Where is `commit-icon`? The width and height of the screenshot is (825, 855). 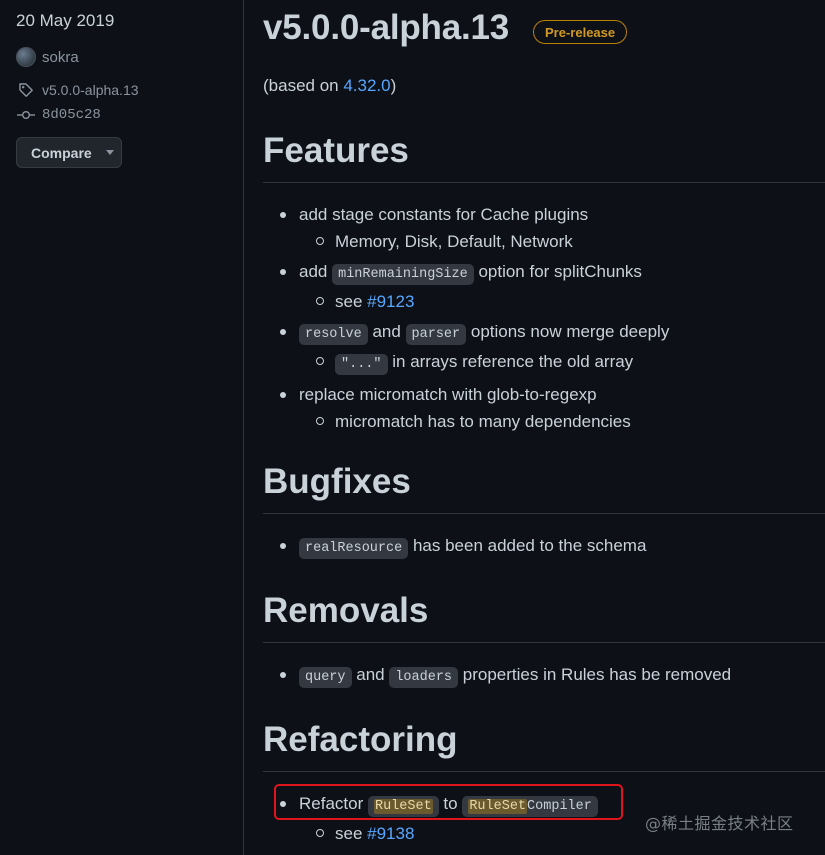 commit-icon is located at coordinates (26, 115).